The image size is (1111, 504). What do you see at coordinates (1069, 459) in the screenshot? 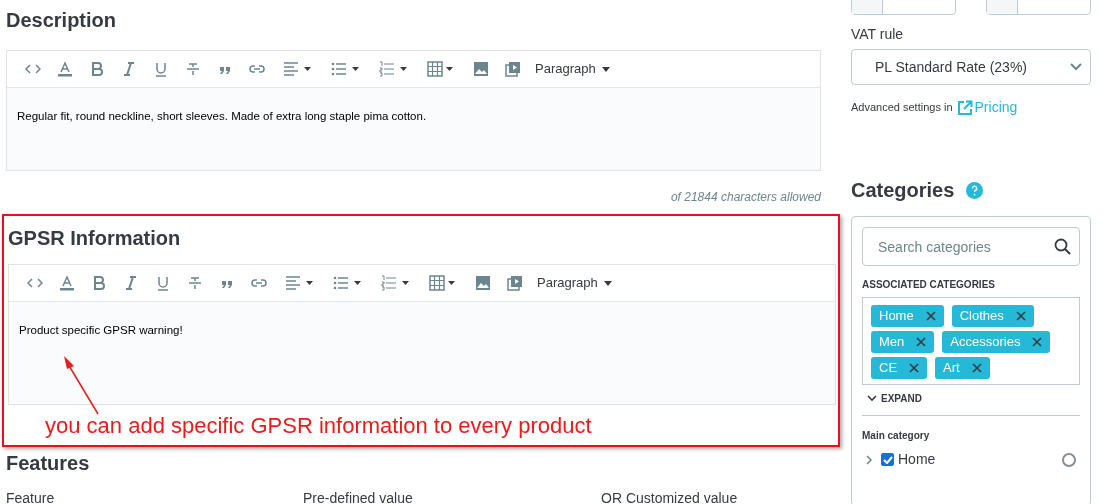
I see `radio-button` at bounding box center [1069, 459].